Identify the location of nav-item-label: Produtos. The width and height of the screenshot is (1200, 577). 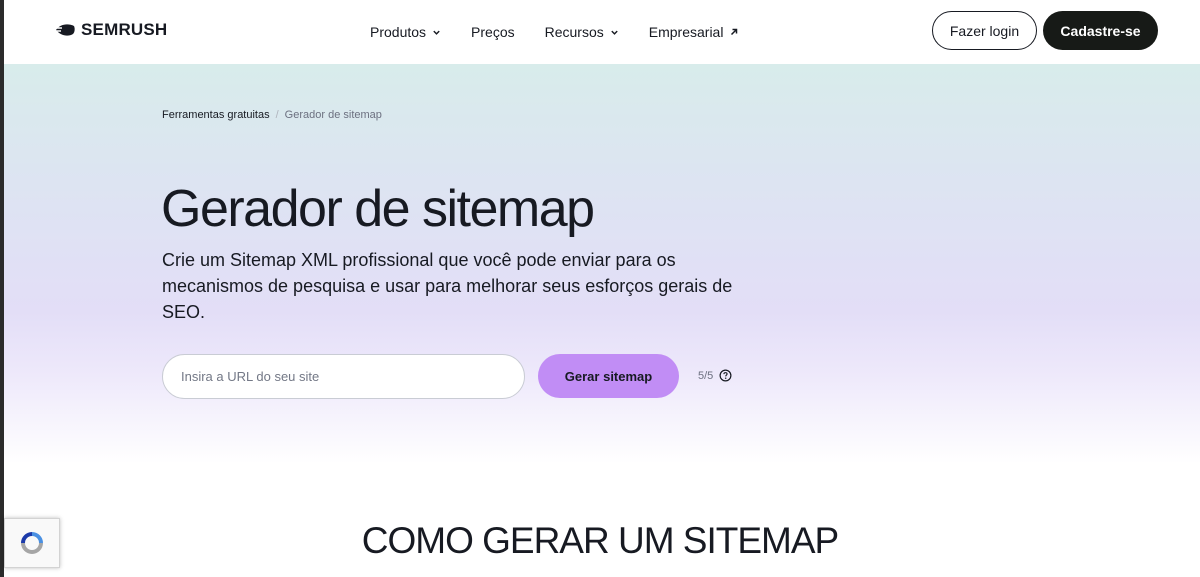
(398, 32).